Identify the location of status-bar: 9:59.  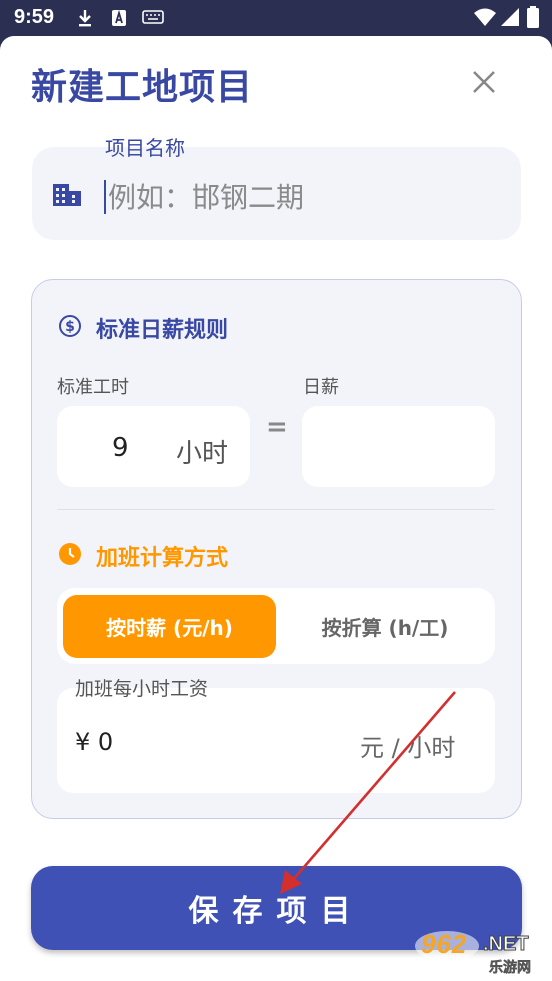
(276, 18).